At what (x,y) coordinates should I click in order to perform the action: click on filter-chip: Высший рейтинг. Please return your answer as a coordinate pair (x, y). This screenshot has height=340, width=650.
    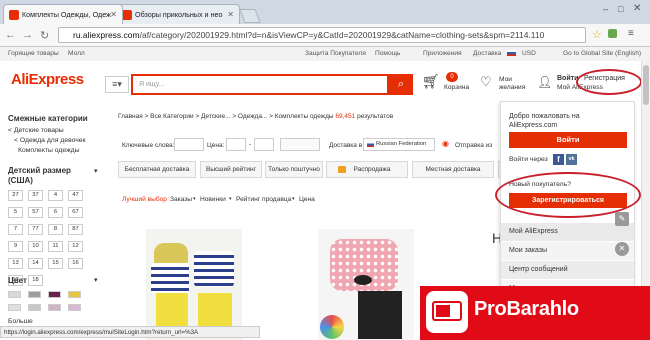
    Looking at the image, I should click on (231, 169).